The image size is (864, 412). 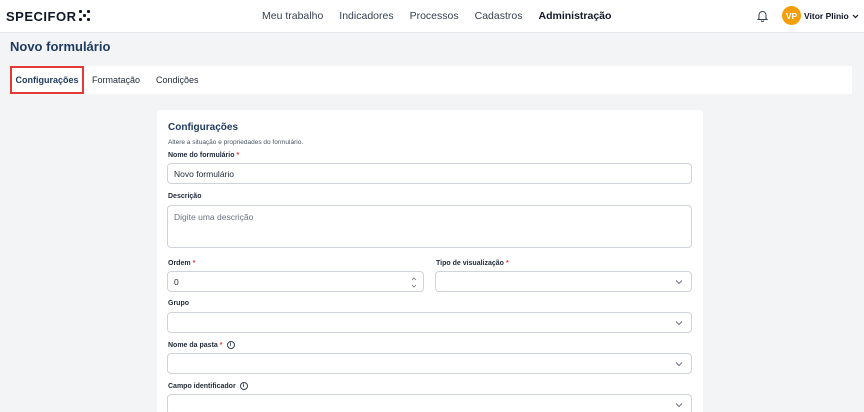 I want to click on group-label: Grupo, so click(x=178, y=303).